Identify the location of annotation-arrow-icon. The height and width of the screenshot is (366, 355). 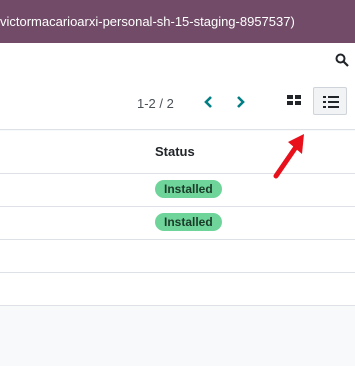
(288, 156).